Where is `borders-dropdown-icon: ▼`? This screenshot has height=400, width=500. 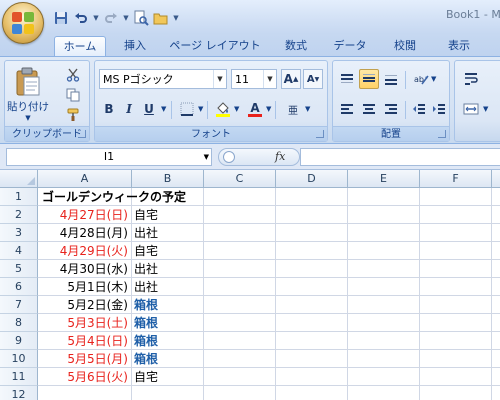 borders-dropdown-icon: ▼ is located at coordinates (200, 109).